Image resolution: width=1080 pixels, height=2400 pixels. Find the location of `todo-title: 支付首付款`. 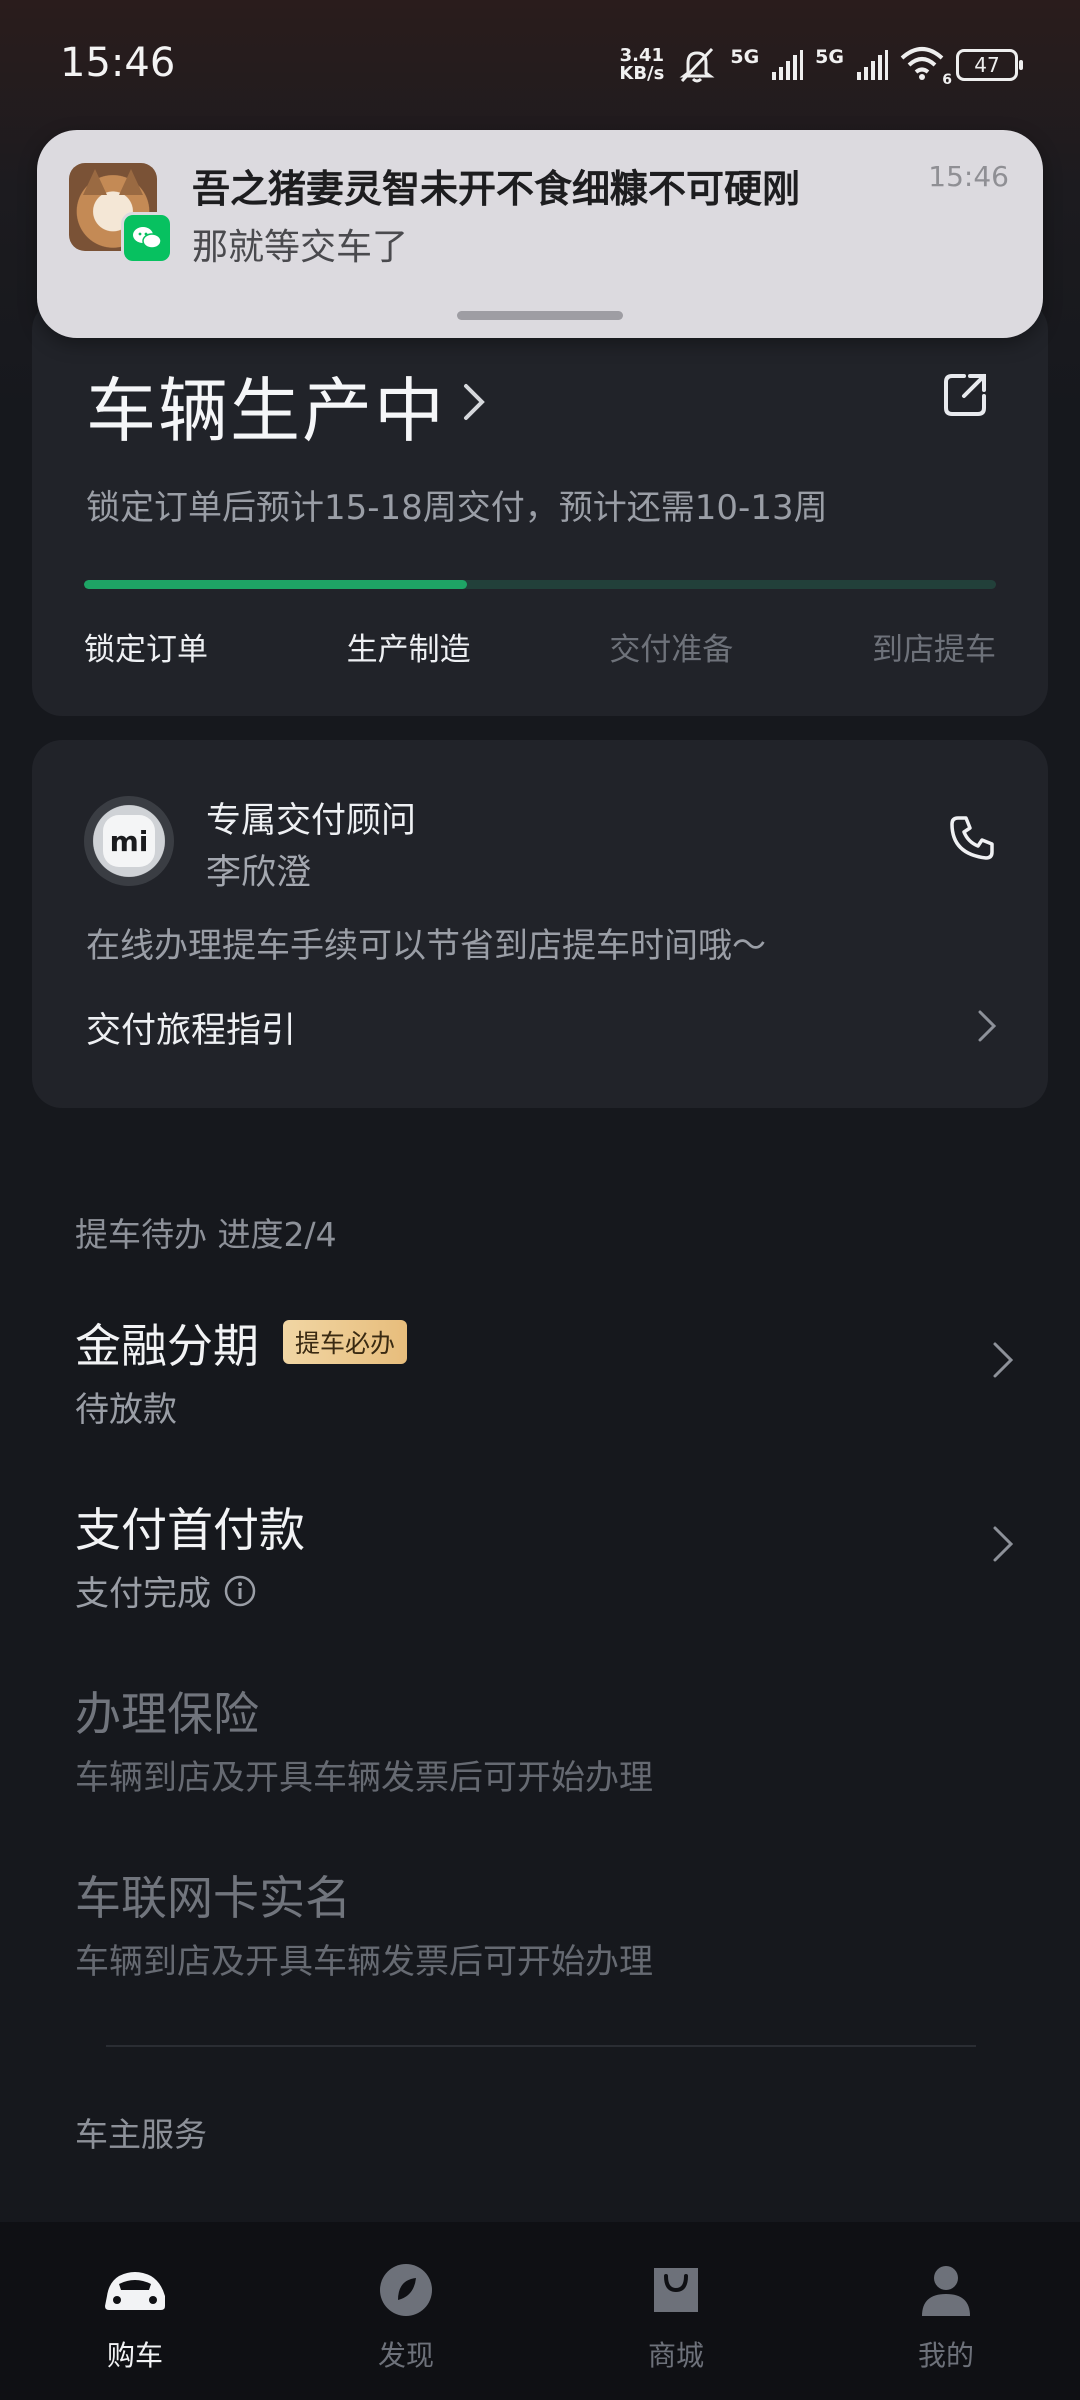

todo-title: 支付首付款 is located at coordinates (190, 1530).